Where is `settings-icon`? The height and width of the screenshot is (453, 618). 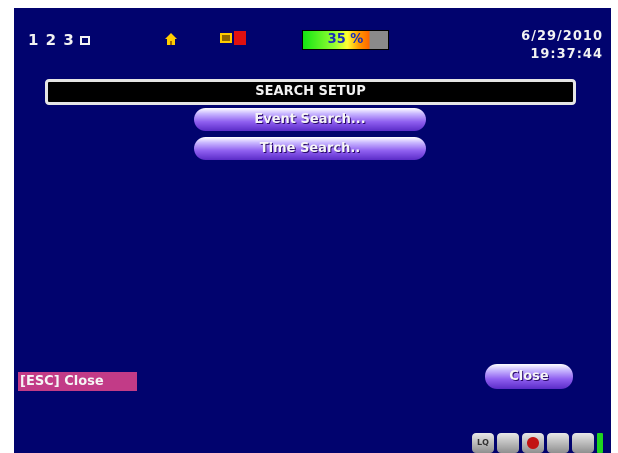 settings-icon is located at coordinates (583, 443).